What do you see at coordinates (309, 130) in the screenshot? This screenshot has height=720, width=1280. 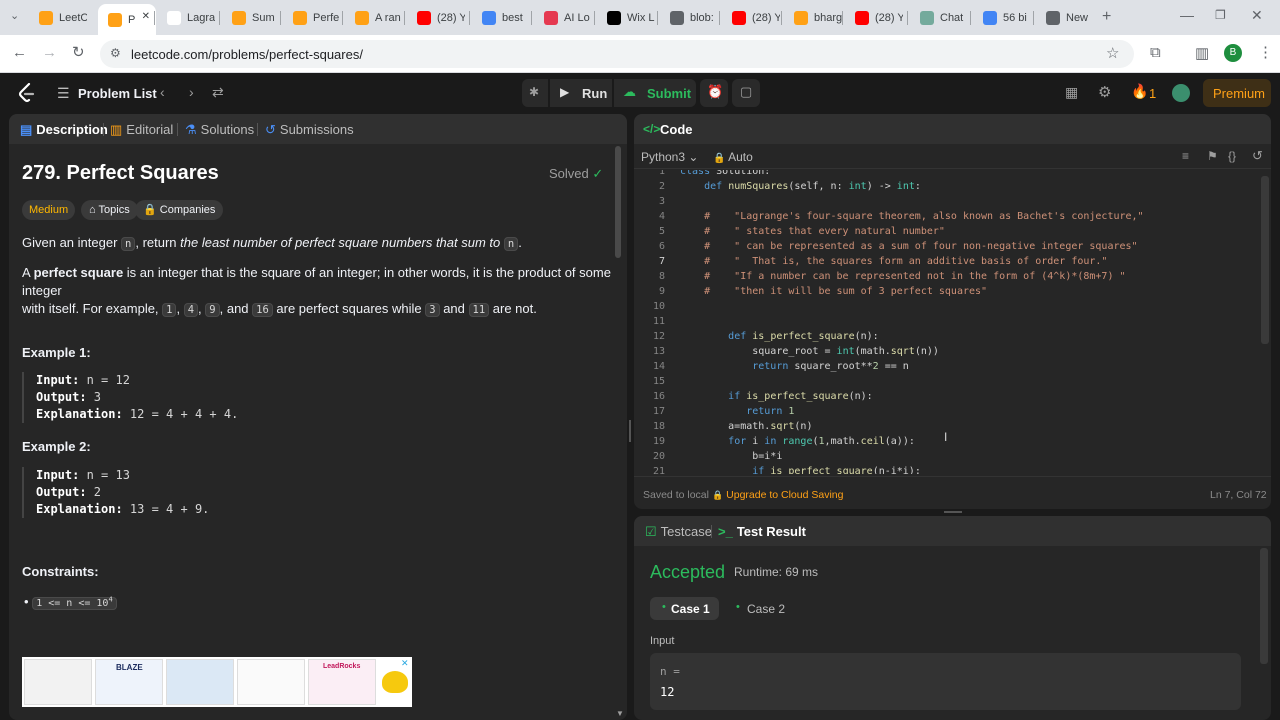 I see `tab-submissions: ↺ Submissions` at bounding box center [309, 130].